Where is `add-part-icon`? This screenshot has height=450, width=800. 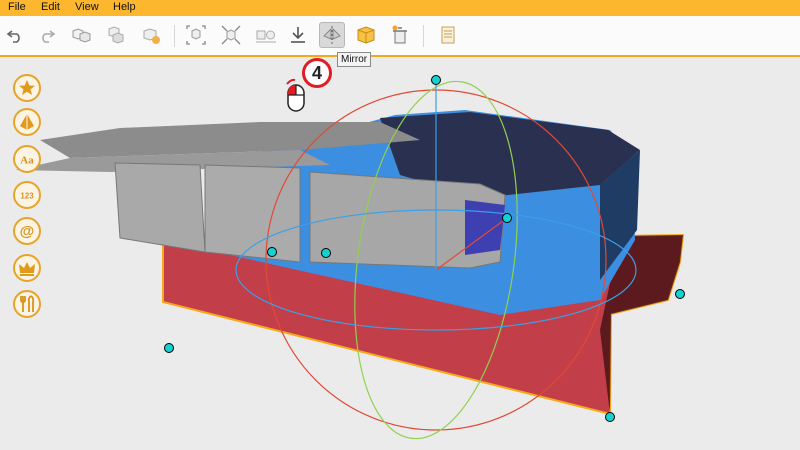
add-part-icon is located at coordinates (151, 36).